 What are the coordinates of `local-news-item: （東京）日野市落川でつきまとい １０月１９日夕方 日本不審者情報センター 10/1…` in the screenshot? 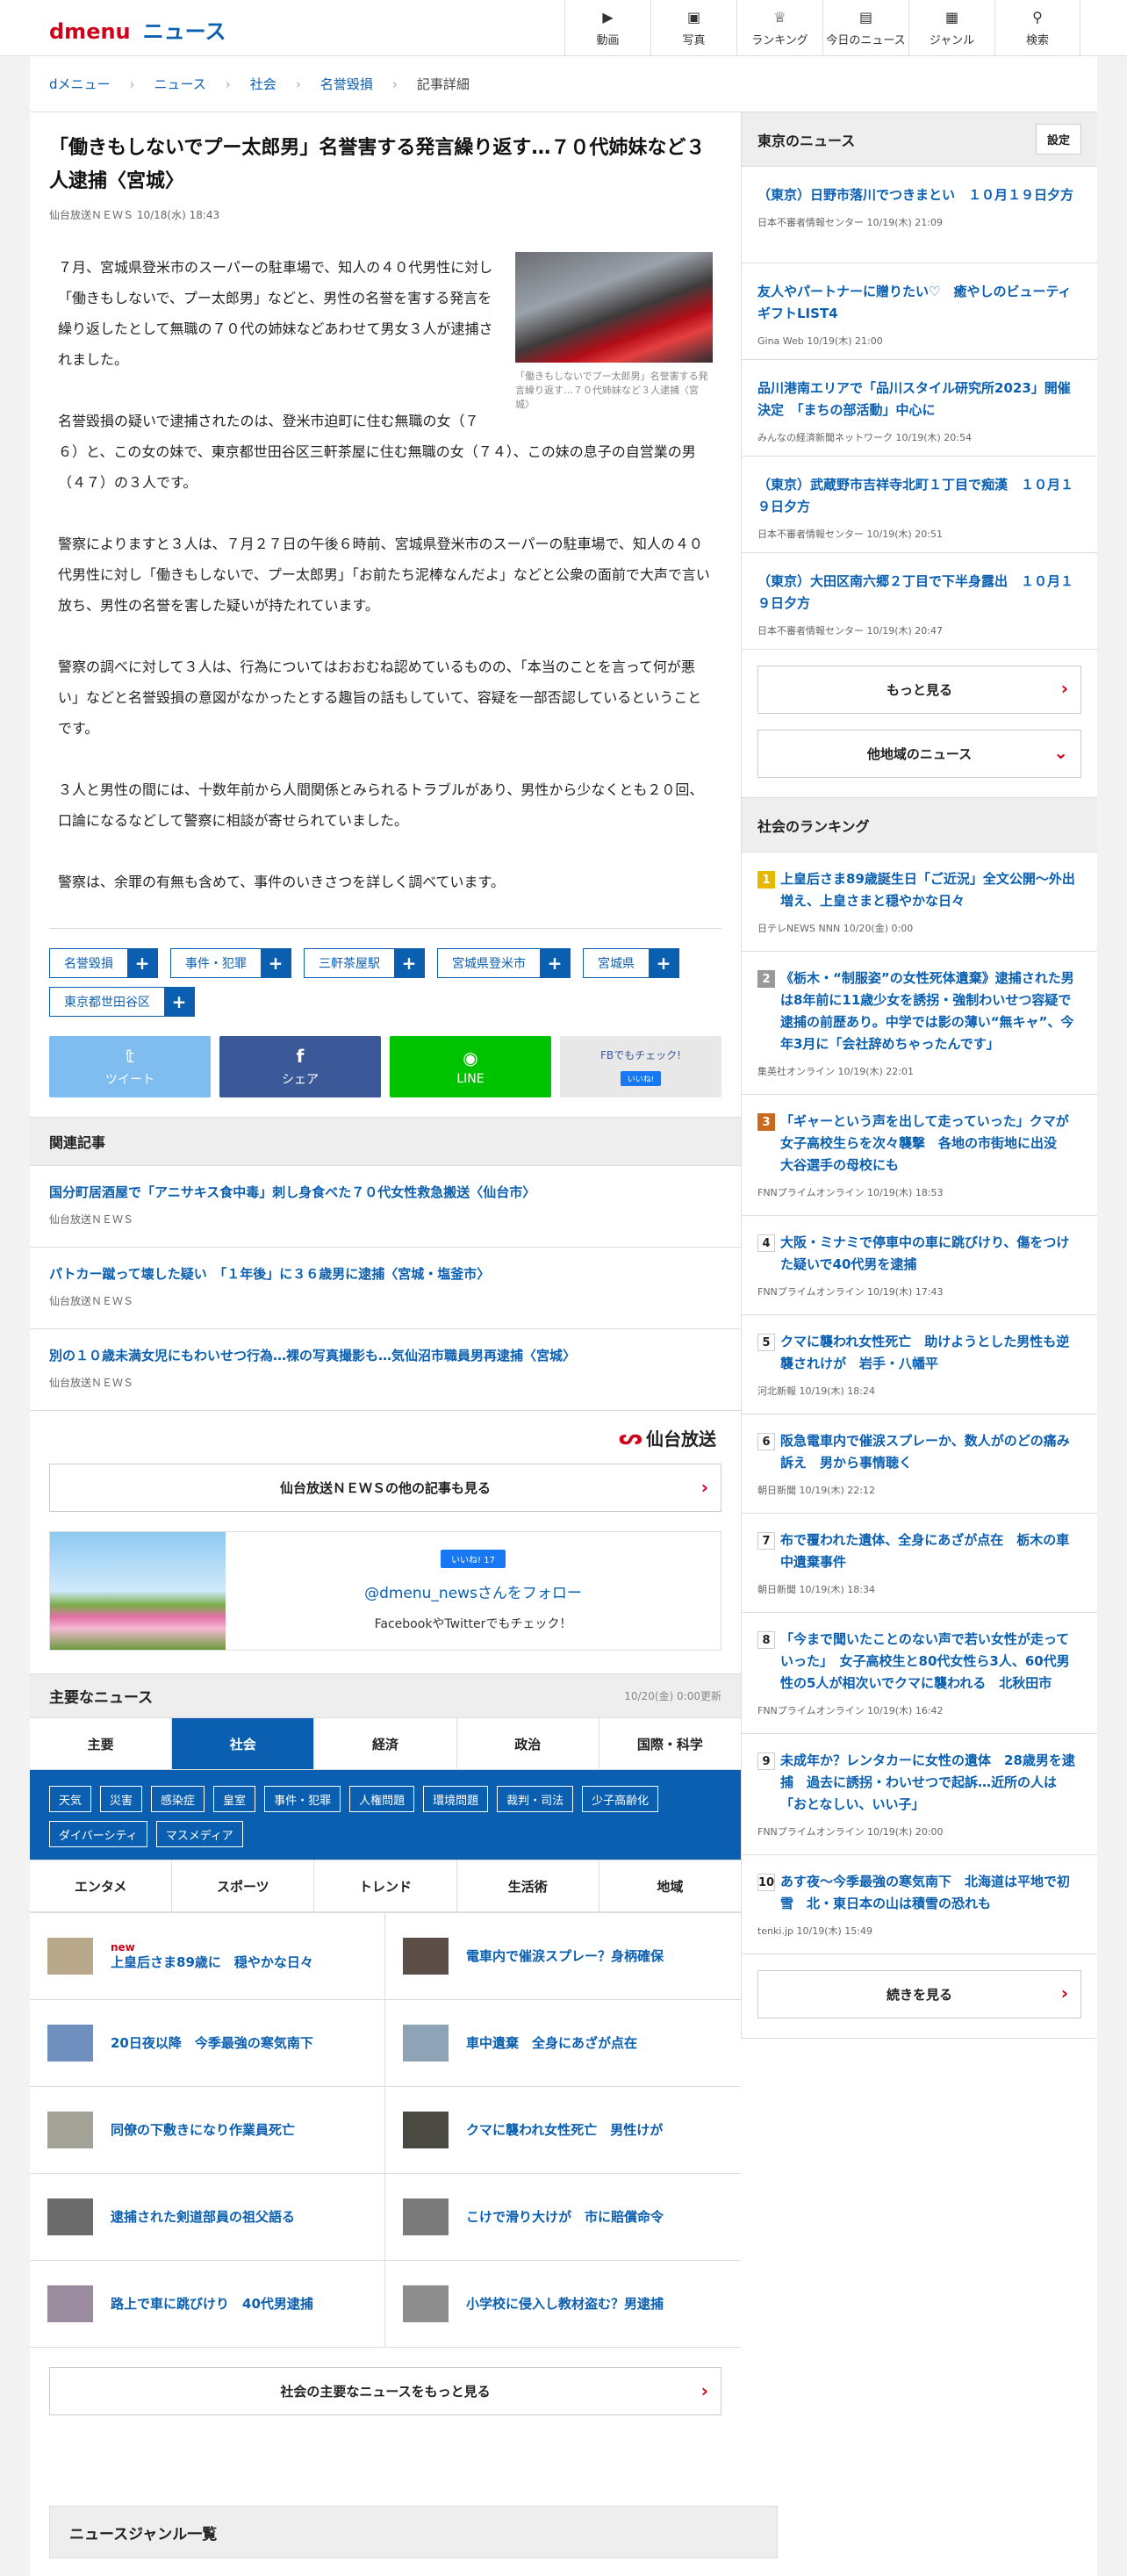 It's located at (919, 215).